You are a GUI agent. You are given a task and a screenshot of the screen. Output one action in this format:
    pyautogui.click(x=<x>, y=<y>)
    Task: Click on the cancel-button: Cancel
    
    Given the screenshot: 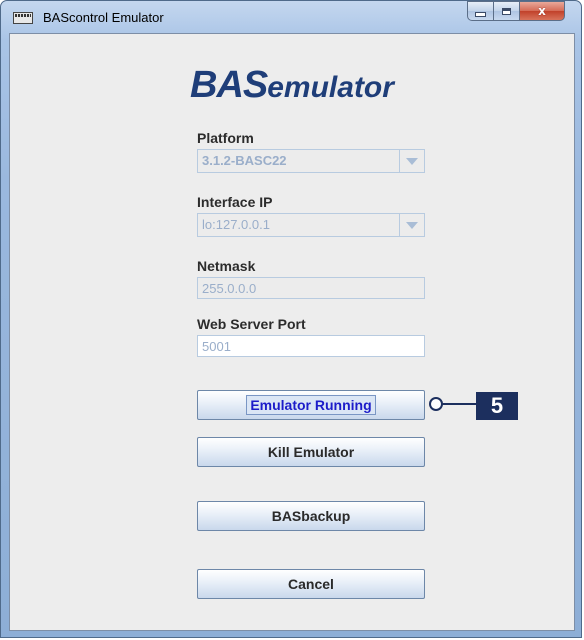 What is the action you would take?
    pyautogui.click(x=311, y=584)
    